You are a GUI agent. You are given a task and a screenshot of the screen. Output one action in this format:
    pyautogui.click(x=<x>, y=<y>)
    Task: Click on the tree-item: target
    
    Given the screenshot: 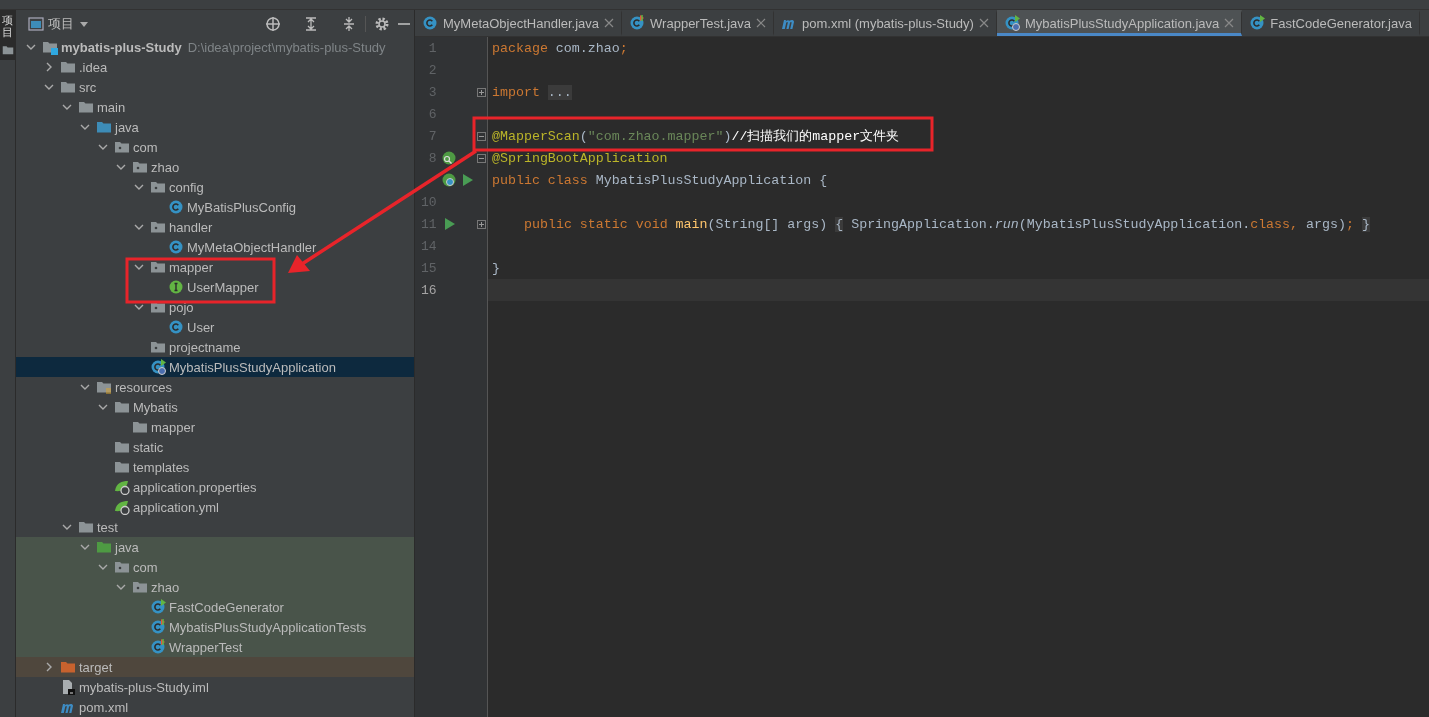 What is the action you would take?
    pyautogui.click(x=215, y=667)
    